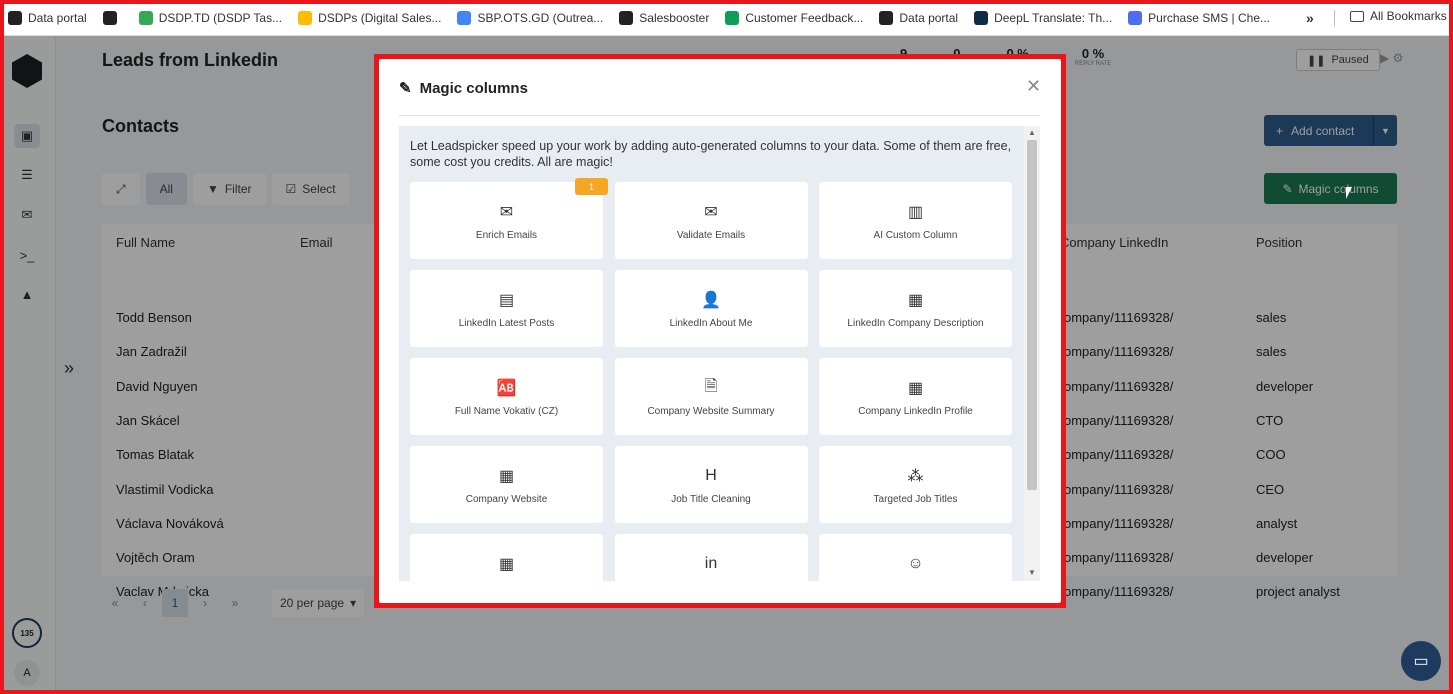 Image resolution: width=1453 pixels, height=694 pixels. What do you see at coordinates (711, 475) in the screenshot?
I see `magic-column-icon: H` at bounding box center [711, 475].